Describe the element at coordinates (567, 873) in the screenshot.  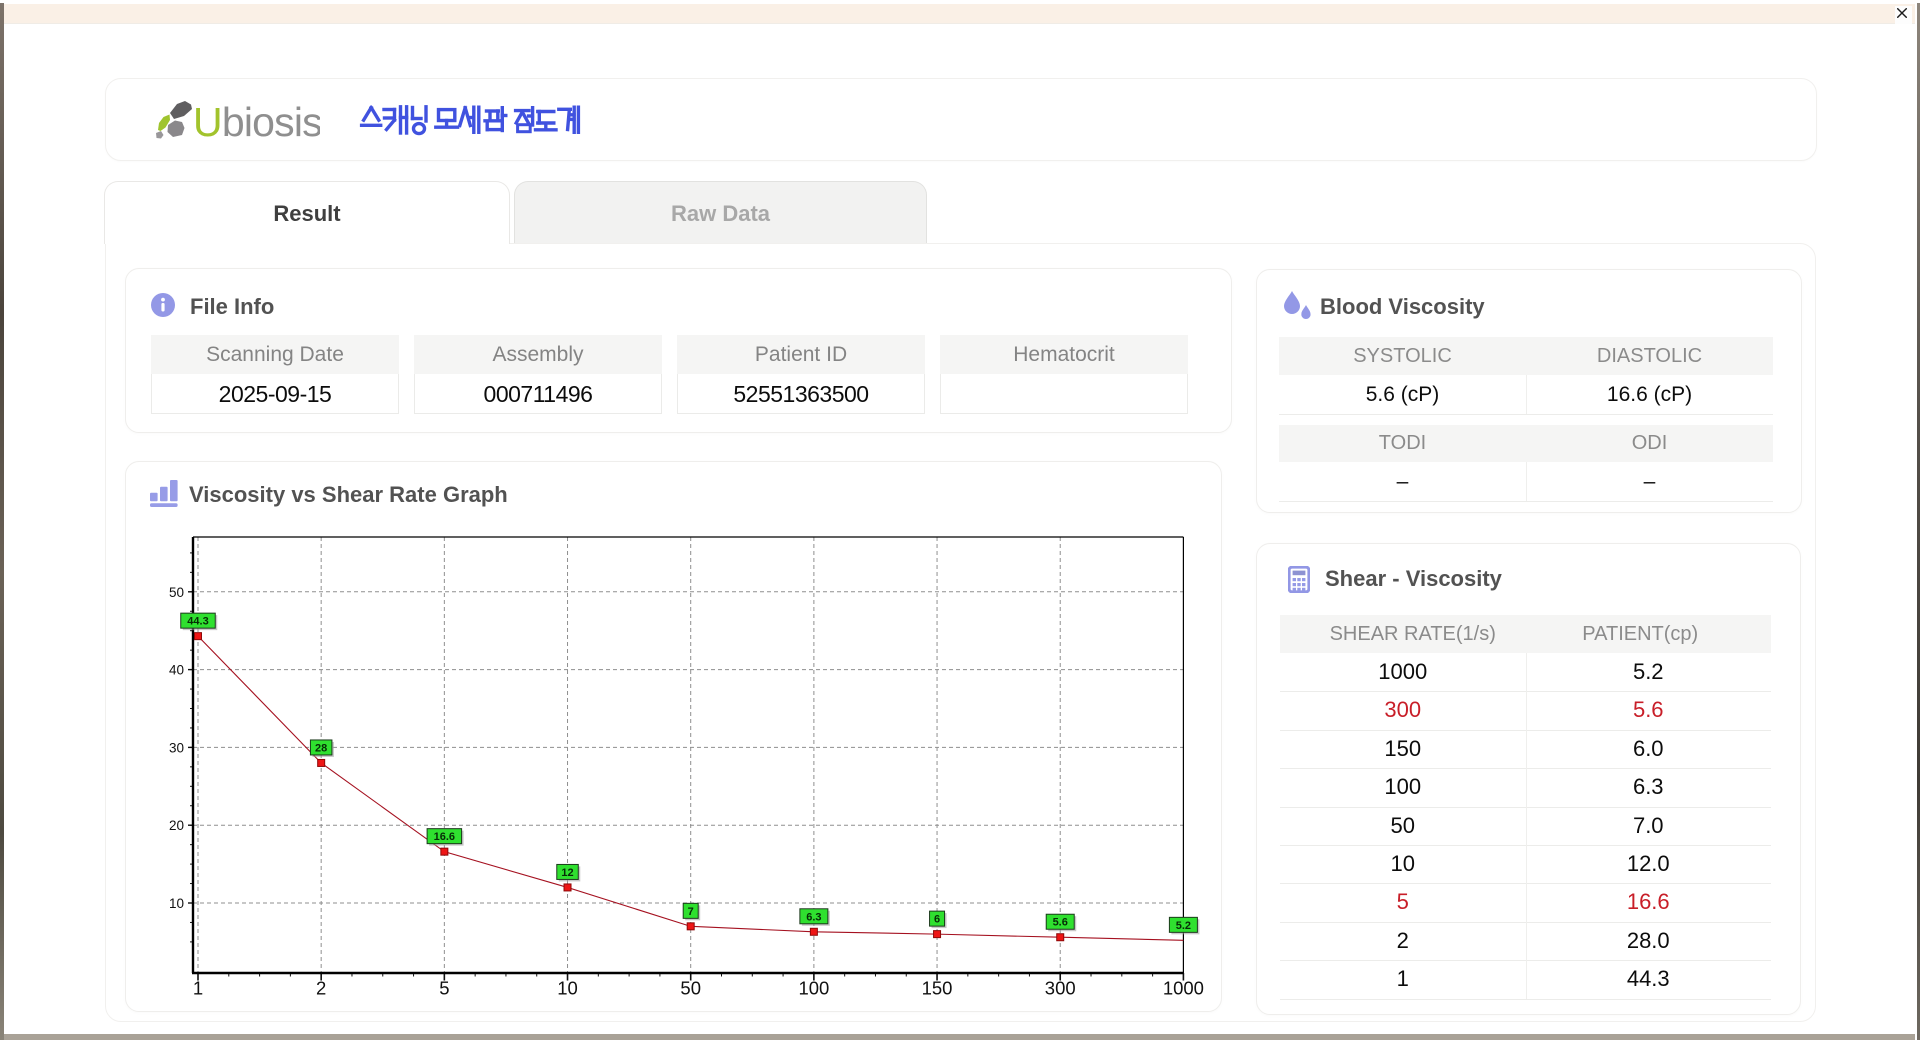
I see `svg-text: 12` at that location.